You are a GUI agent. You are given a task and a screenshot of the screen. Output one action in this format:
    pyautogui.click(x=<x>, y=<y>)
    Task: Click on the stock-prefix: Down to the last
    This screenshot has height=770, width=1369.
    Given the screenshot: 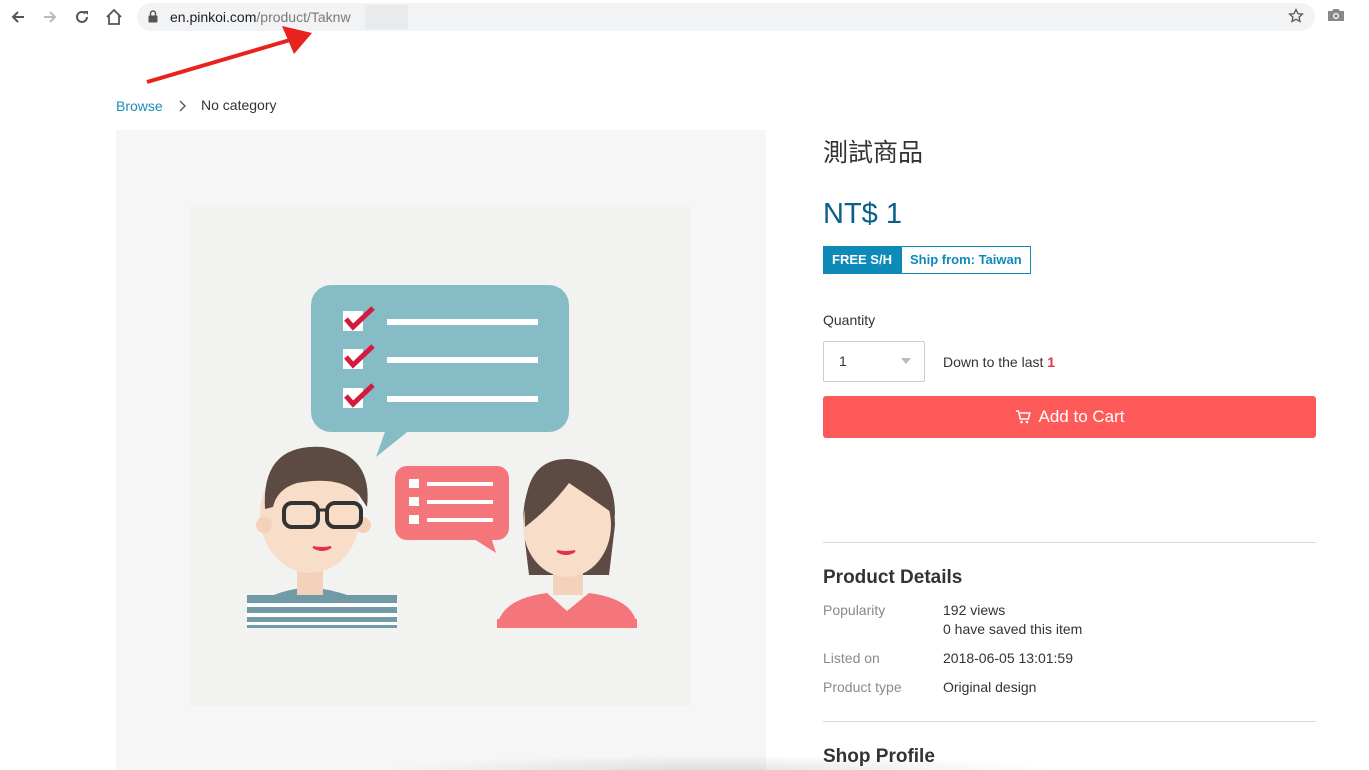 What is the action you would take?
    pyautogui.click(x=993, y=362)
    